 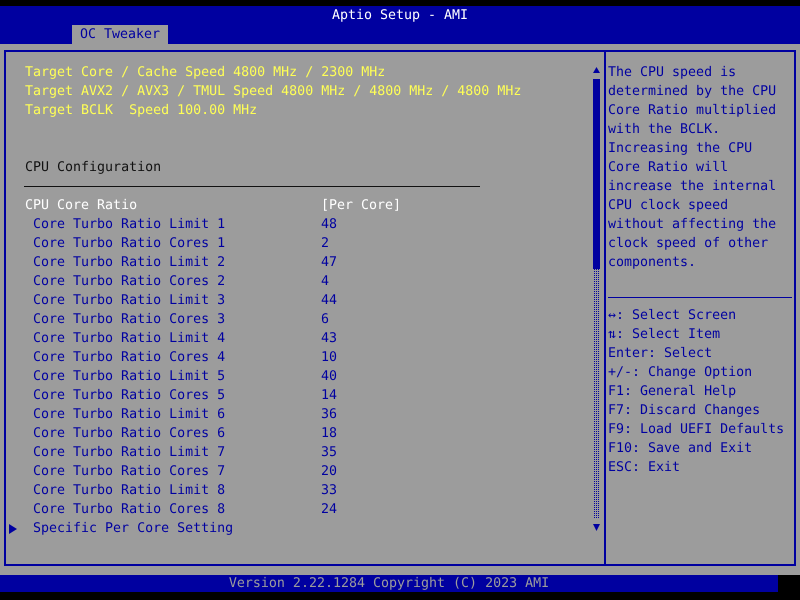 I want to click on target-speed-text: Target Core / Cache Speed 4800 MHz / 2300 MHz, so click(x=205, y=72).